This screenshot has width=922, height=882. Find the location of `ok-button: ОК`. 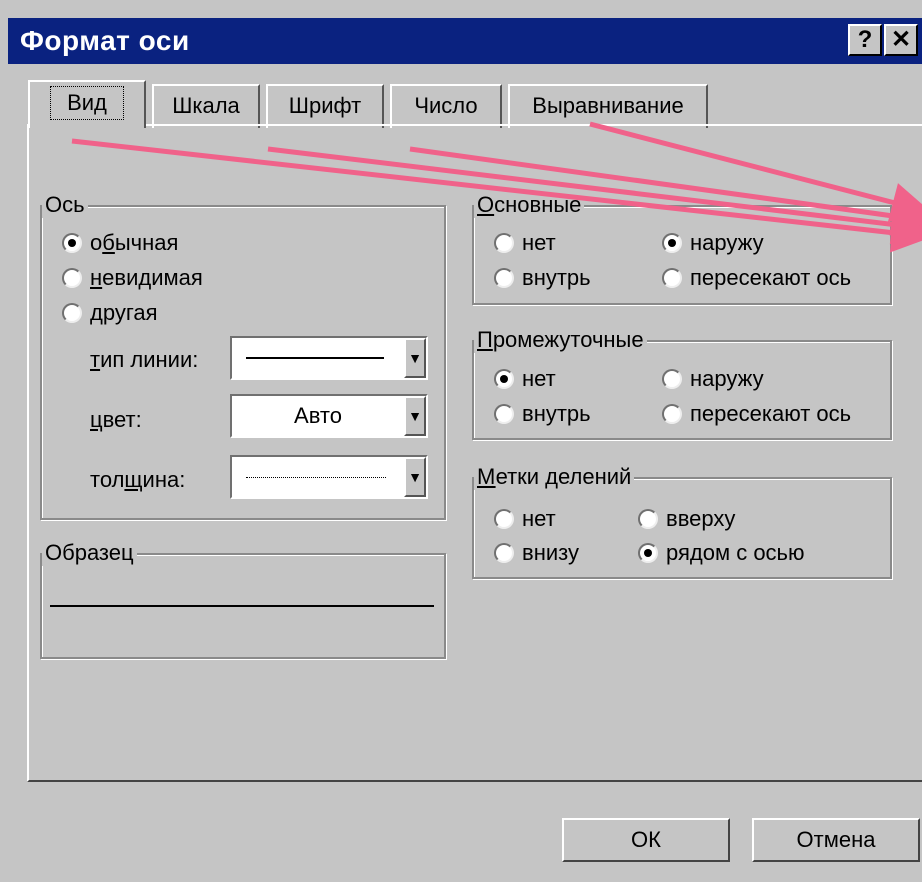

ok-button: ОК is located at coordinates (646, 840).